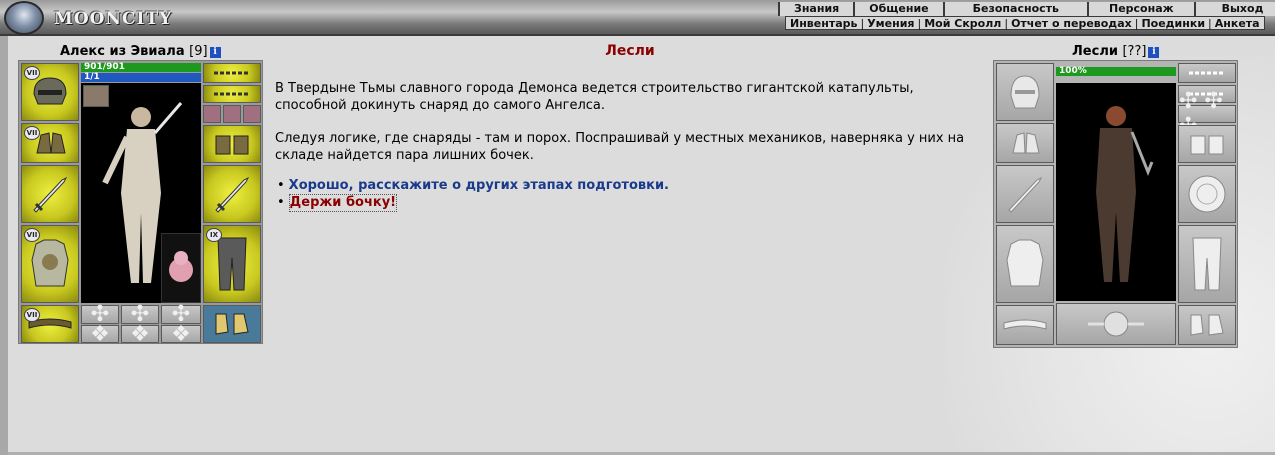 The image size is (1275, 455). I want to click on npc-rune-slot, so click(1116, 324).